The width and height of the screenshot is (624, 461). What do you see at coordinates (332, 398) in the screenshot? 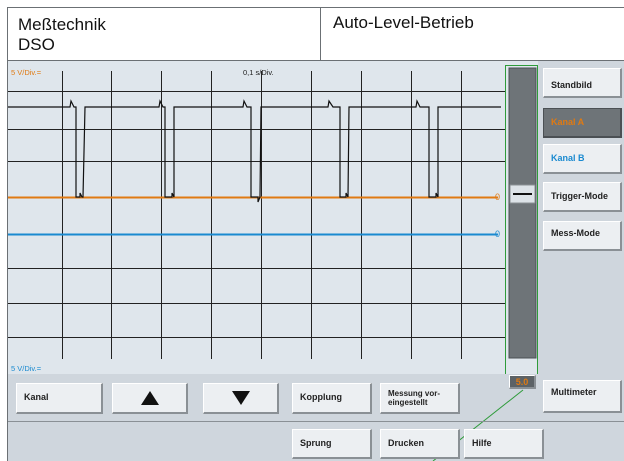
I see `kopplung-button: Kopplung` at bounding box center [332, 398].